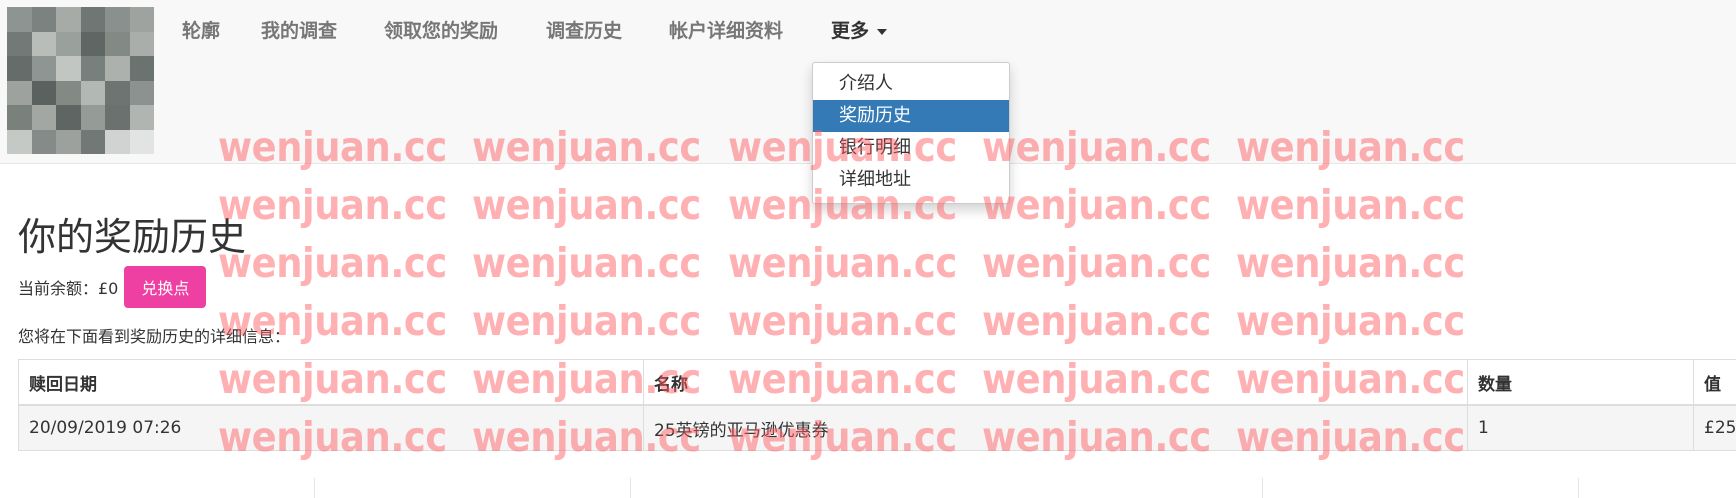 The height and width of the screenshot is (498, 1736). I want to click on header-redeem-date: 赎回日期, so click(63, 384).